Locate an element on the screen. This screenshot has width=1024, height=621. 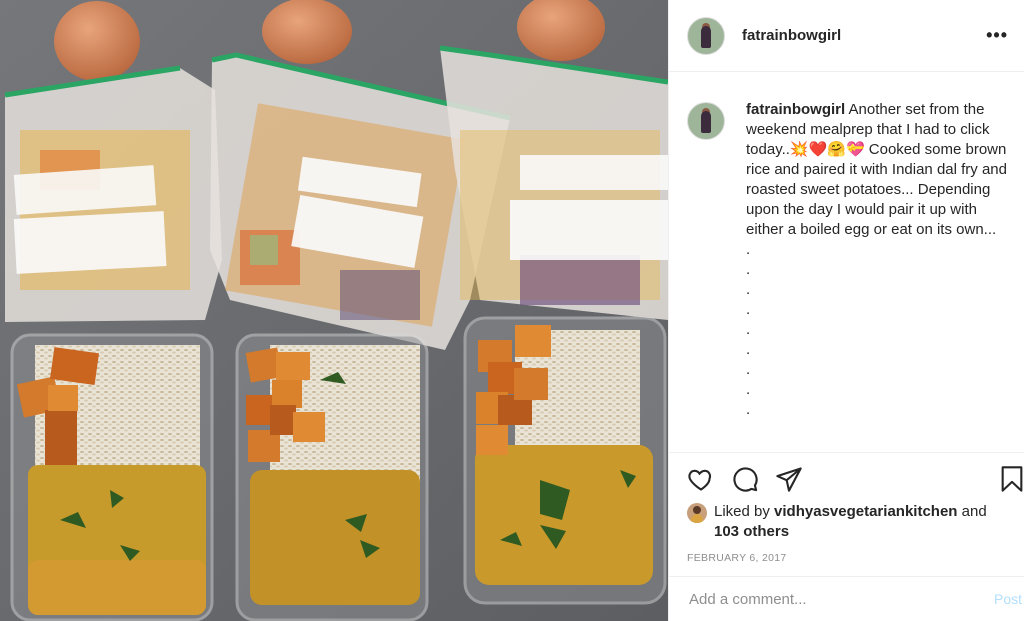
post-header: fatrainbowgirl ••• is located at coordinates (846, 36).